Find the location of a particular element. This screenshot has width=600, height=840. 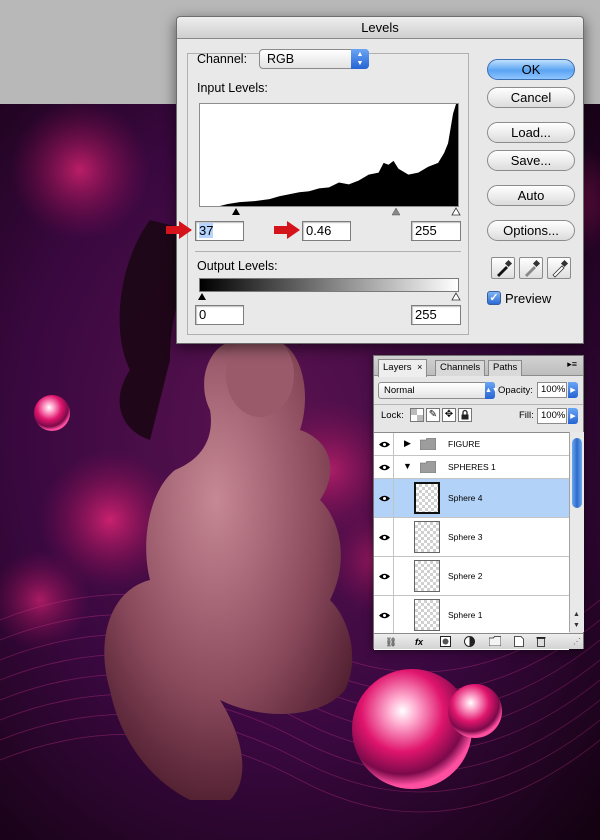

collapse-triangle-icon: ▼ is located at coordinates (407, 466).